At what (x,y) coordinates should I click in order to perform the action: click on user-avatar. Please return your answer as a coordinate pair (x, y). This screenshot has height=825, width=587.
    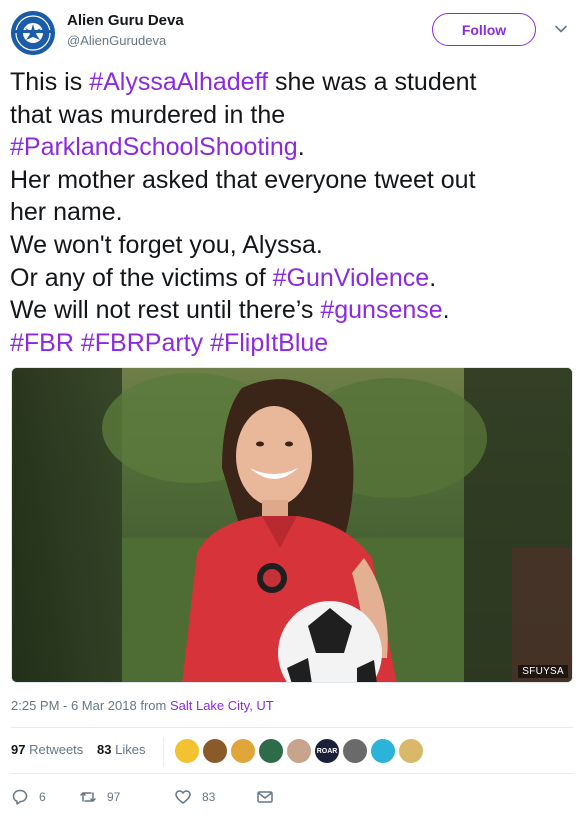
    Looking at the image, I should click on (33, 33).